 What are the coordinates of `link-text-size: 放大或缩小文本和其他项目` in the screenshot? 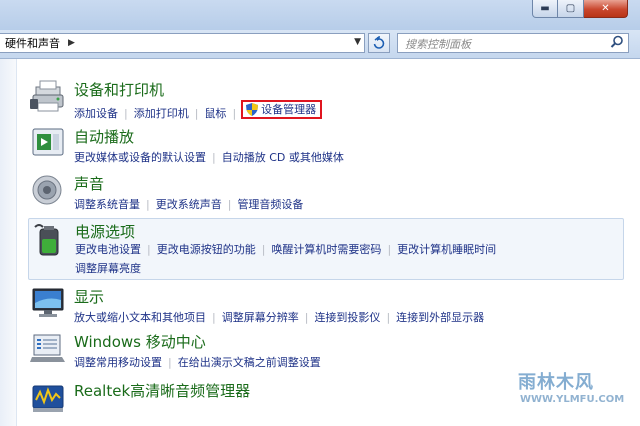 It's located at (140, 317).